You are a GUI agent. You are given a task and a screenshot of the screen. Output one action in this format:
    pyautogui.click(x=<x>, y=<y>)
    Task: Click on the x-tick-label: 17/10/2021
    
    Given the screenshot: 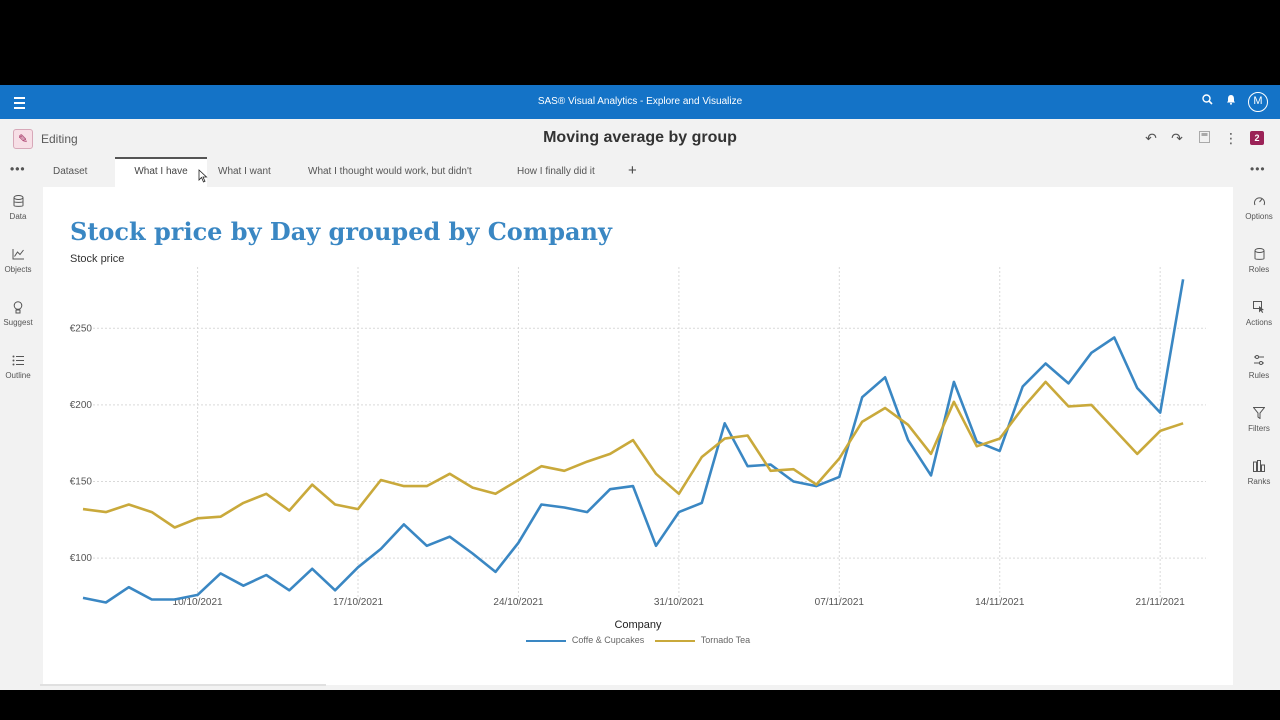 What is the action you would take?
    pyautogui.click(x=358, y=602)
    